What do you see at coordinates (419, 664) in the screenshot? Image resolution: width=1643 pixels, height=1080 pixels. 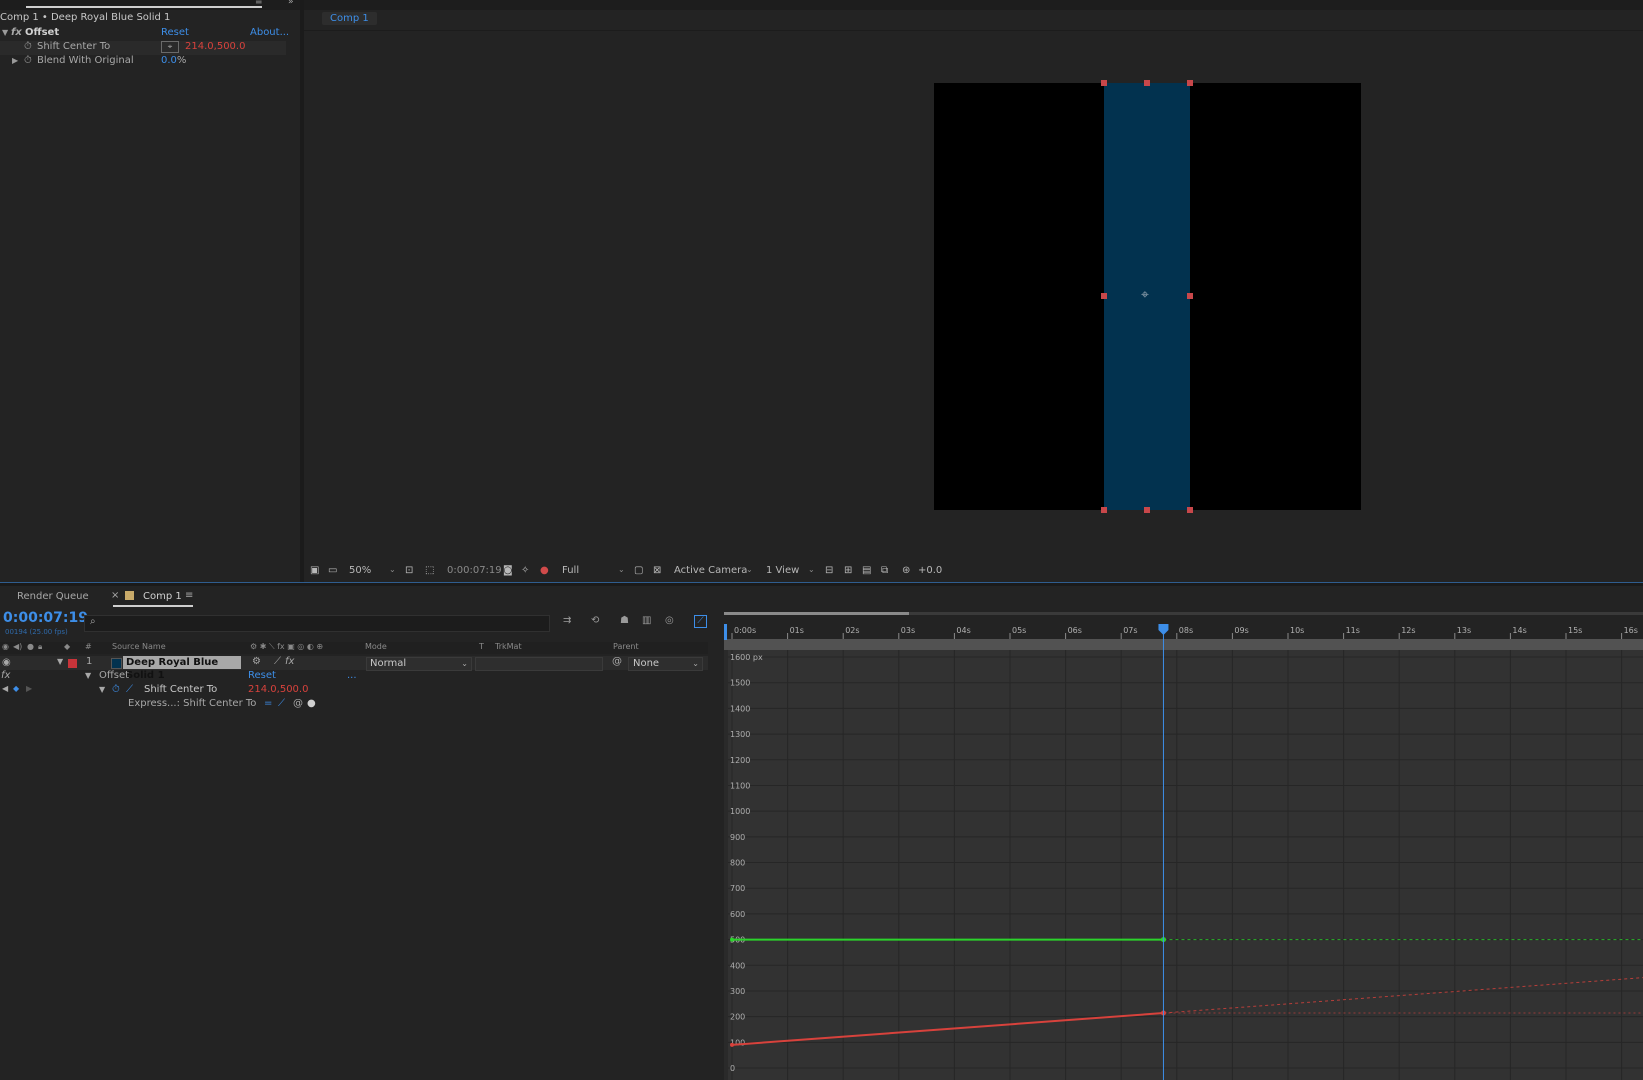 I see `mode-dropdown: Normal ⌄` at bounding box center [419, 664].